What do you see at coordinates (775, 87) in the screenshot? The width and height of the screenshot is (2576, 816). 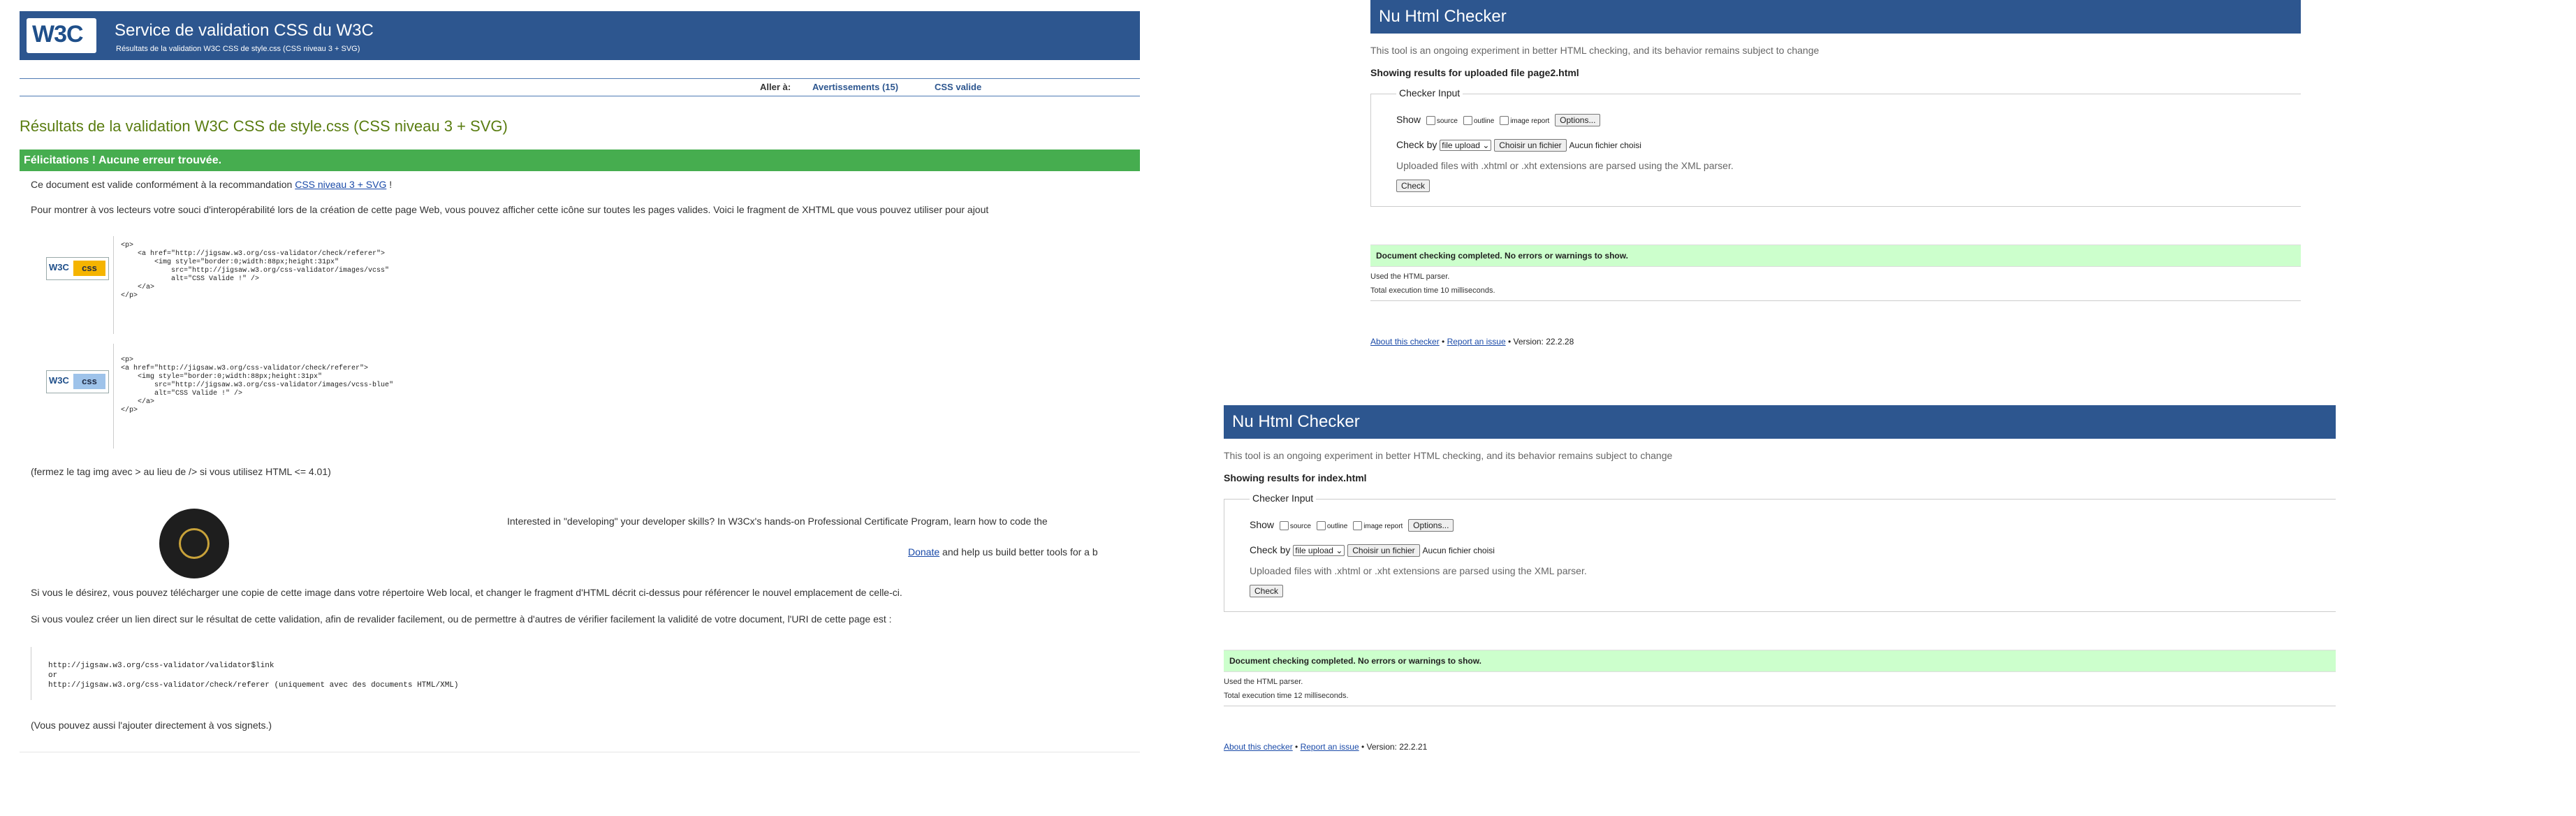 I see `jump-nav-label: Aller à:` at bounding box center [775, 87].